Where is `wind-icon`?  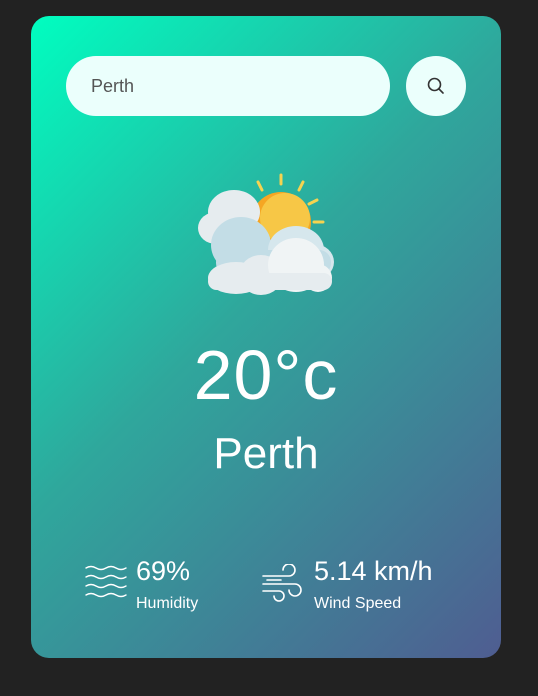
wind-icon is located at coordinates (282, 583).